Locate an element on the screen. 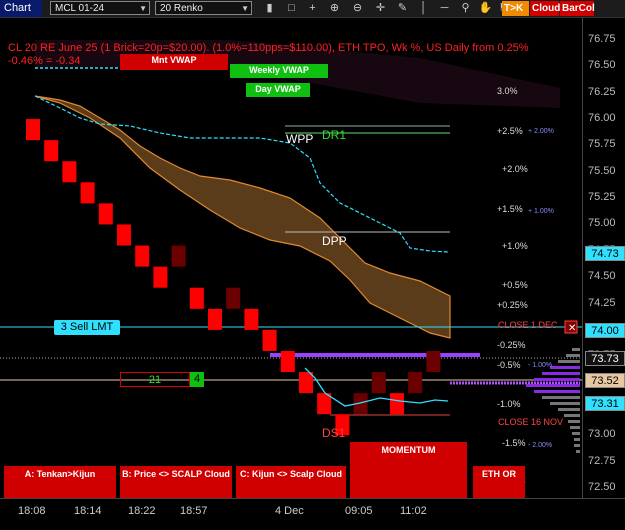  price-tick-label: 73.00 is located at coordinates (602, 434).